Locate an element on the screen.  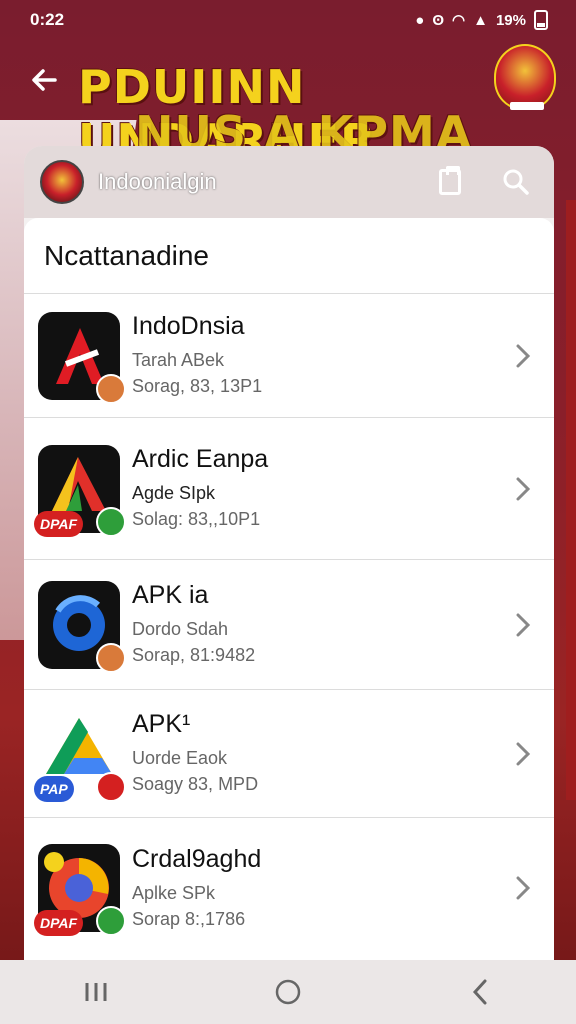
back-chevron-icon is located at coordinates (479, 992).